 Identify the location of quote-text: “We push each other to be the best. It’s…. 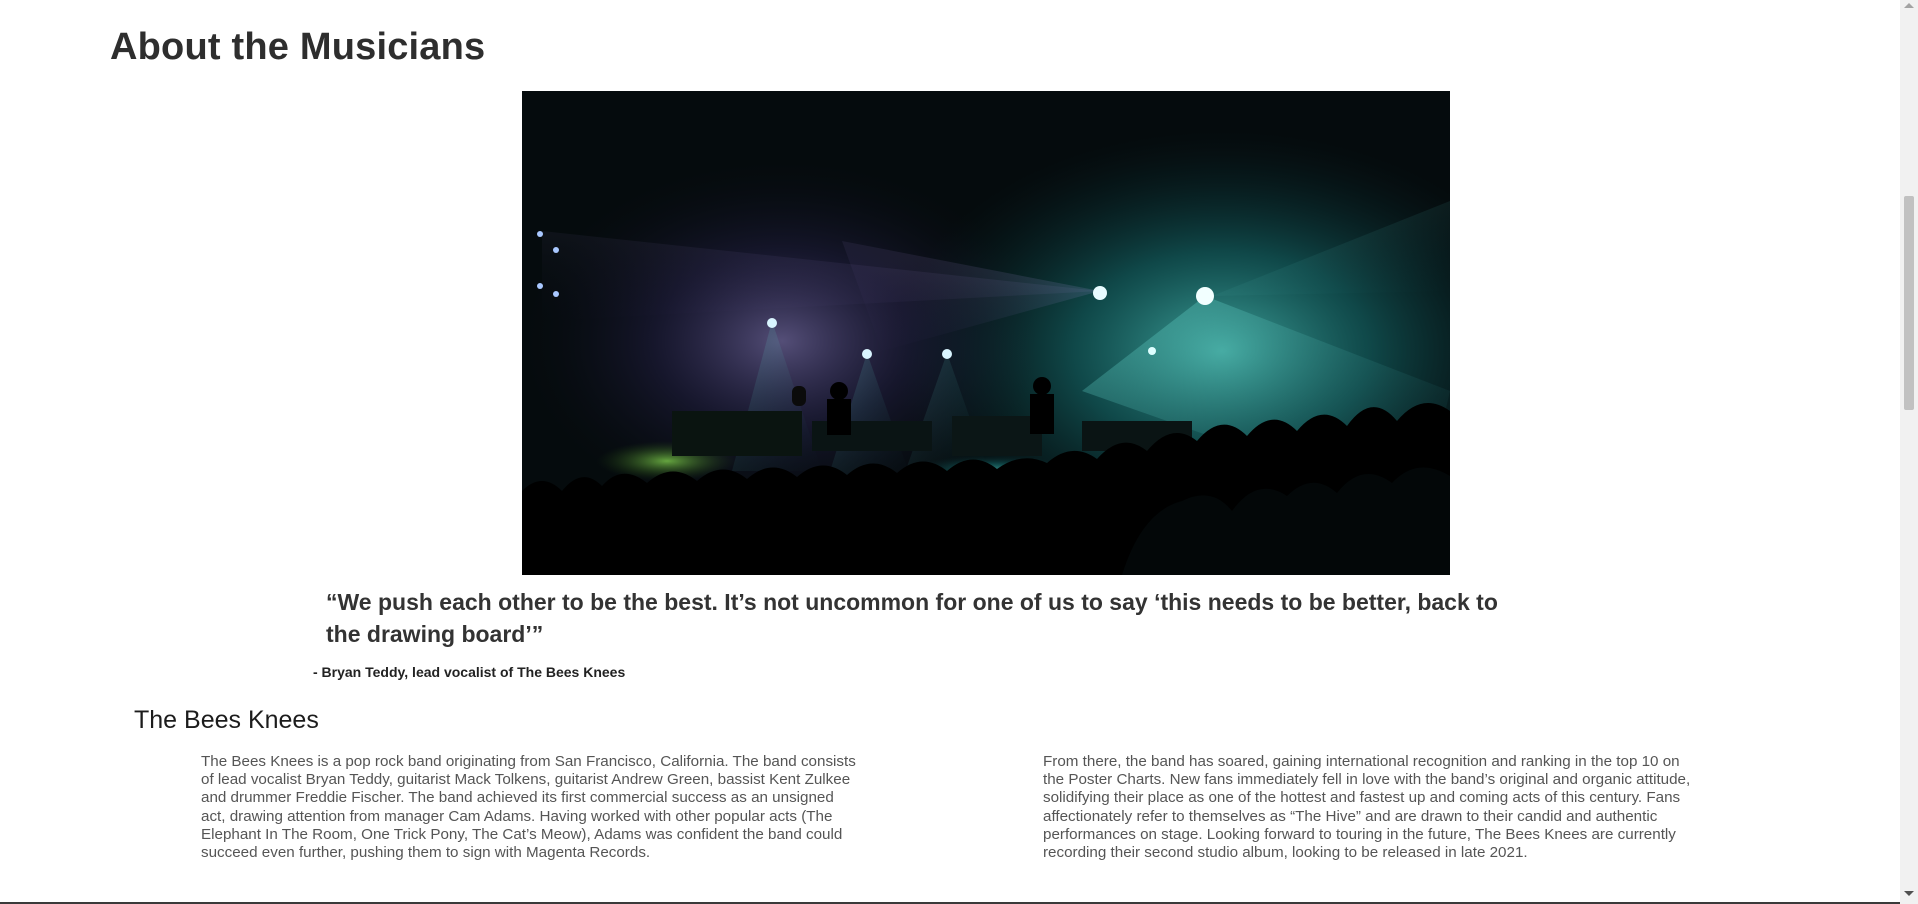
(912, 618).